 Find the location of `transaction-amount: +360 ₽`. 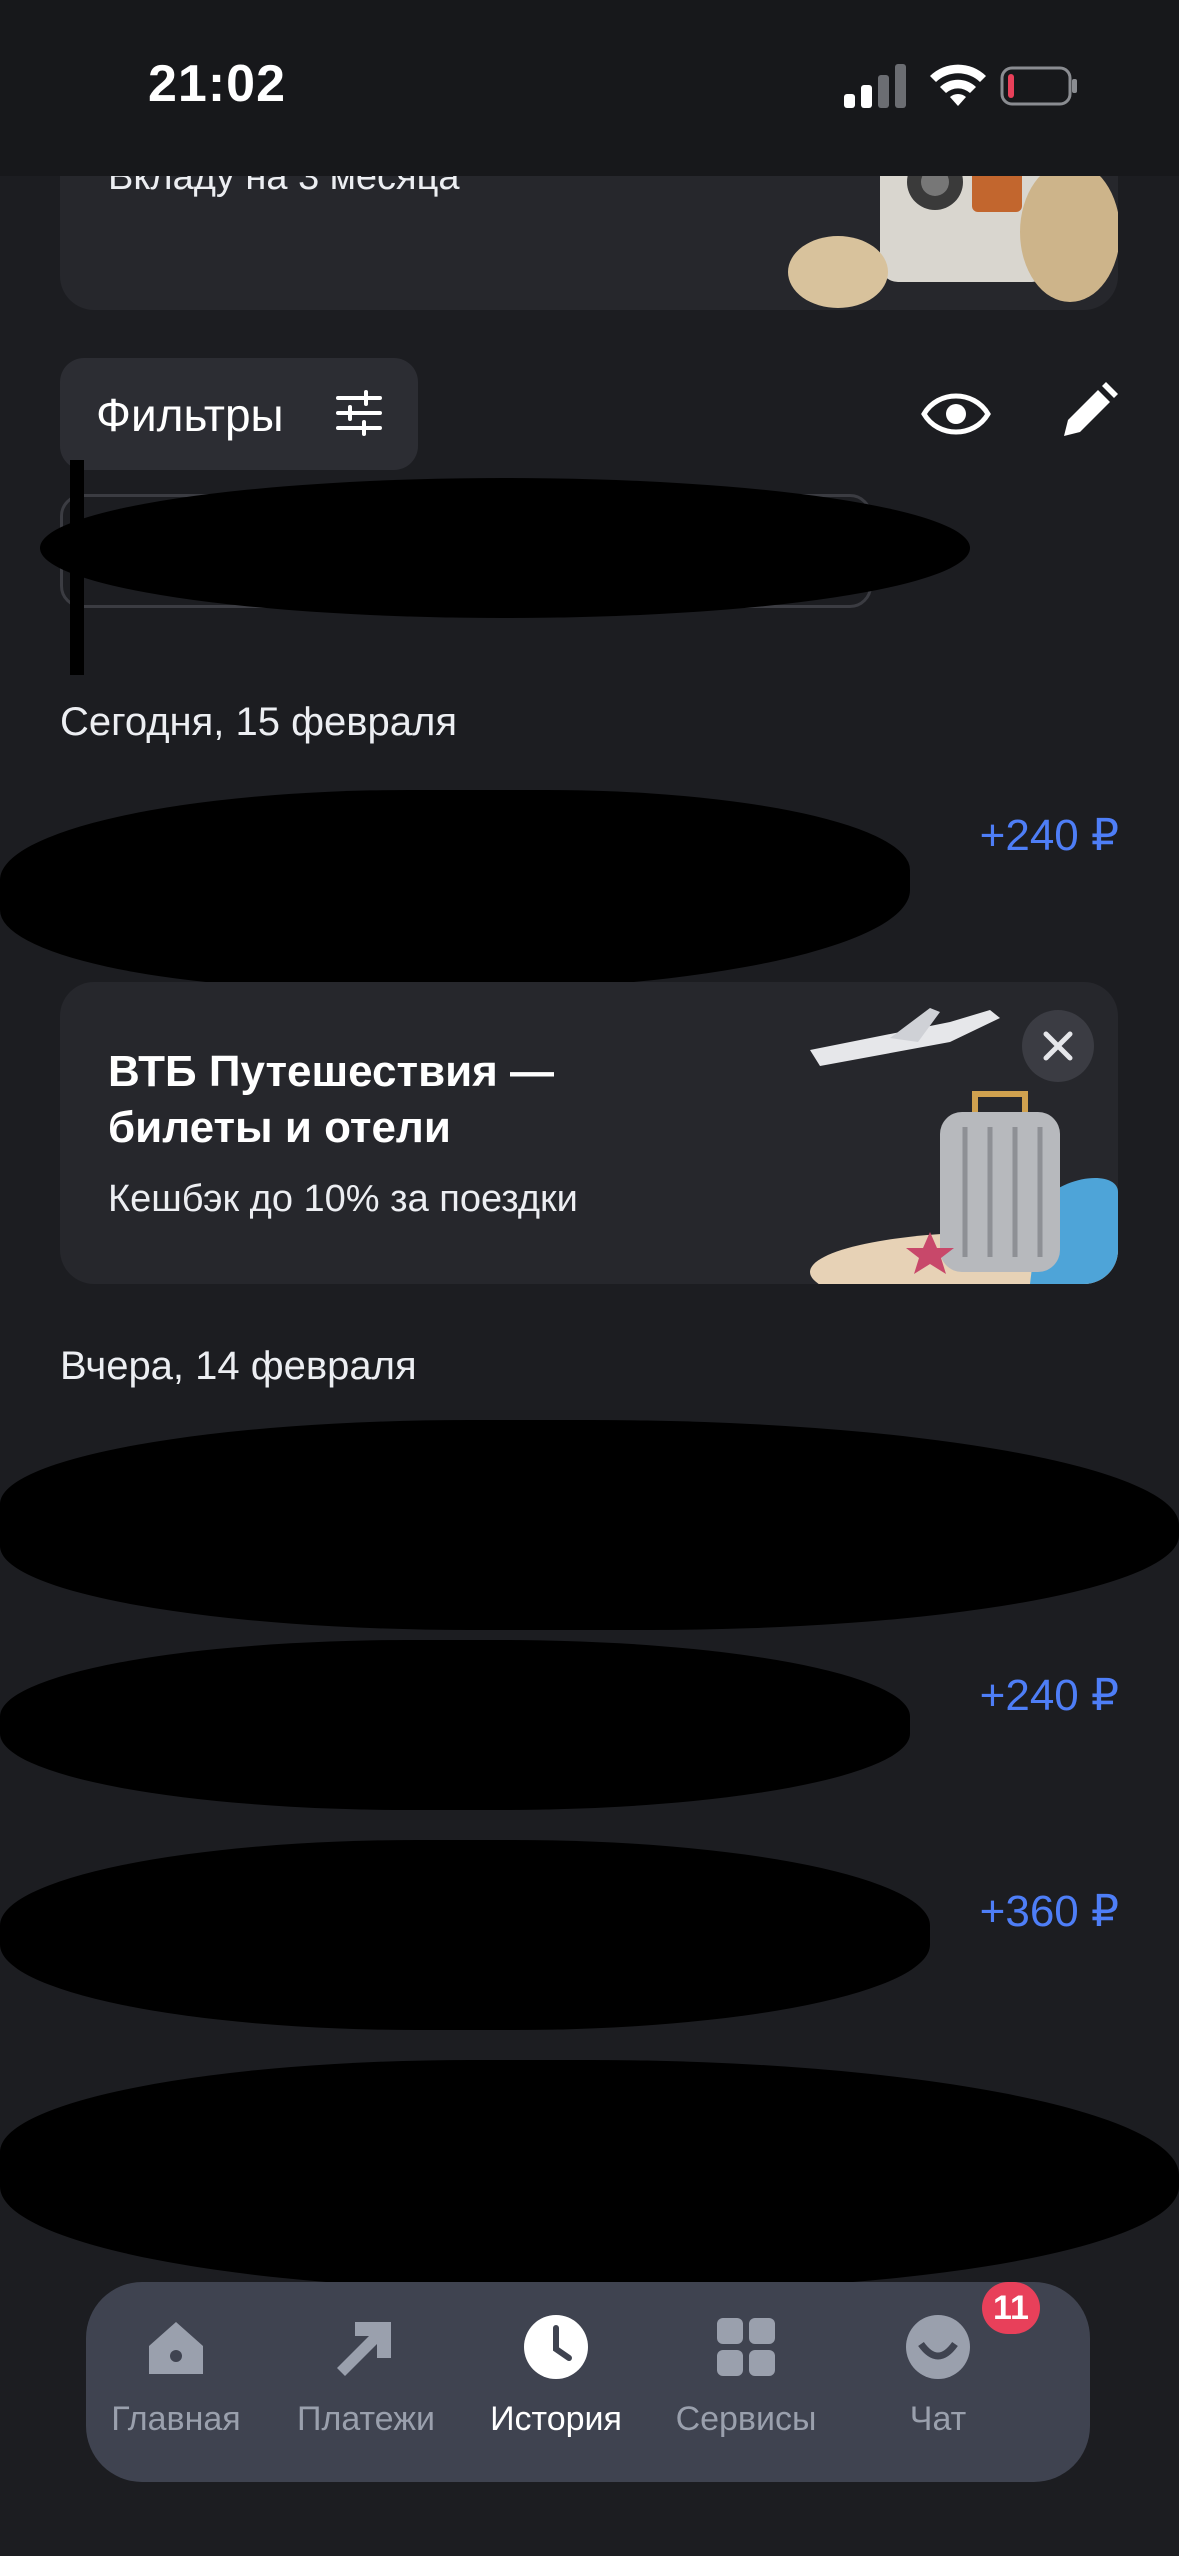

transaction-amount: +360 ₽ is located at coordinates (1049, 1911).